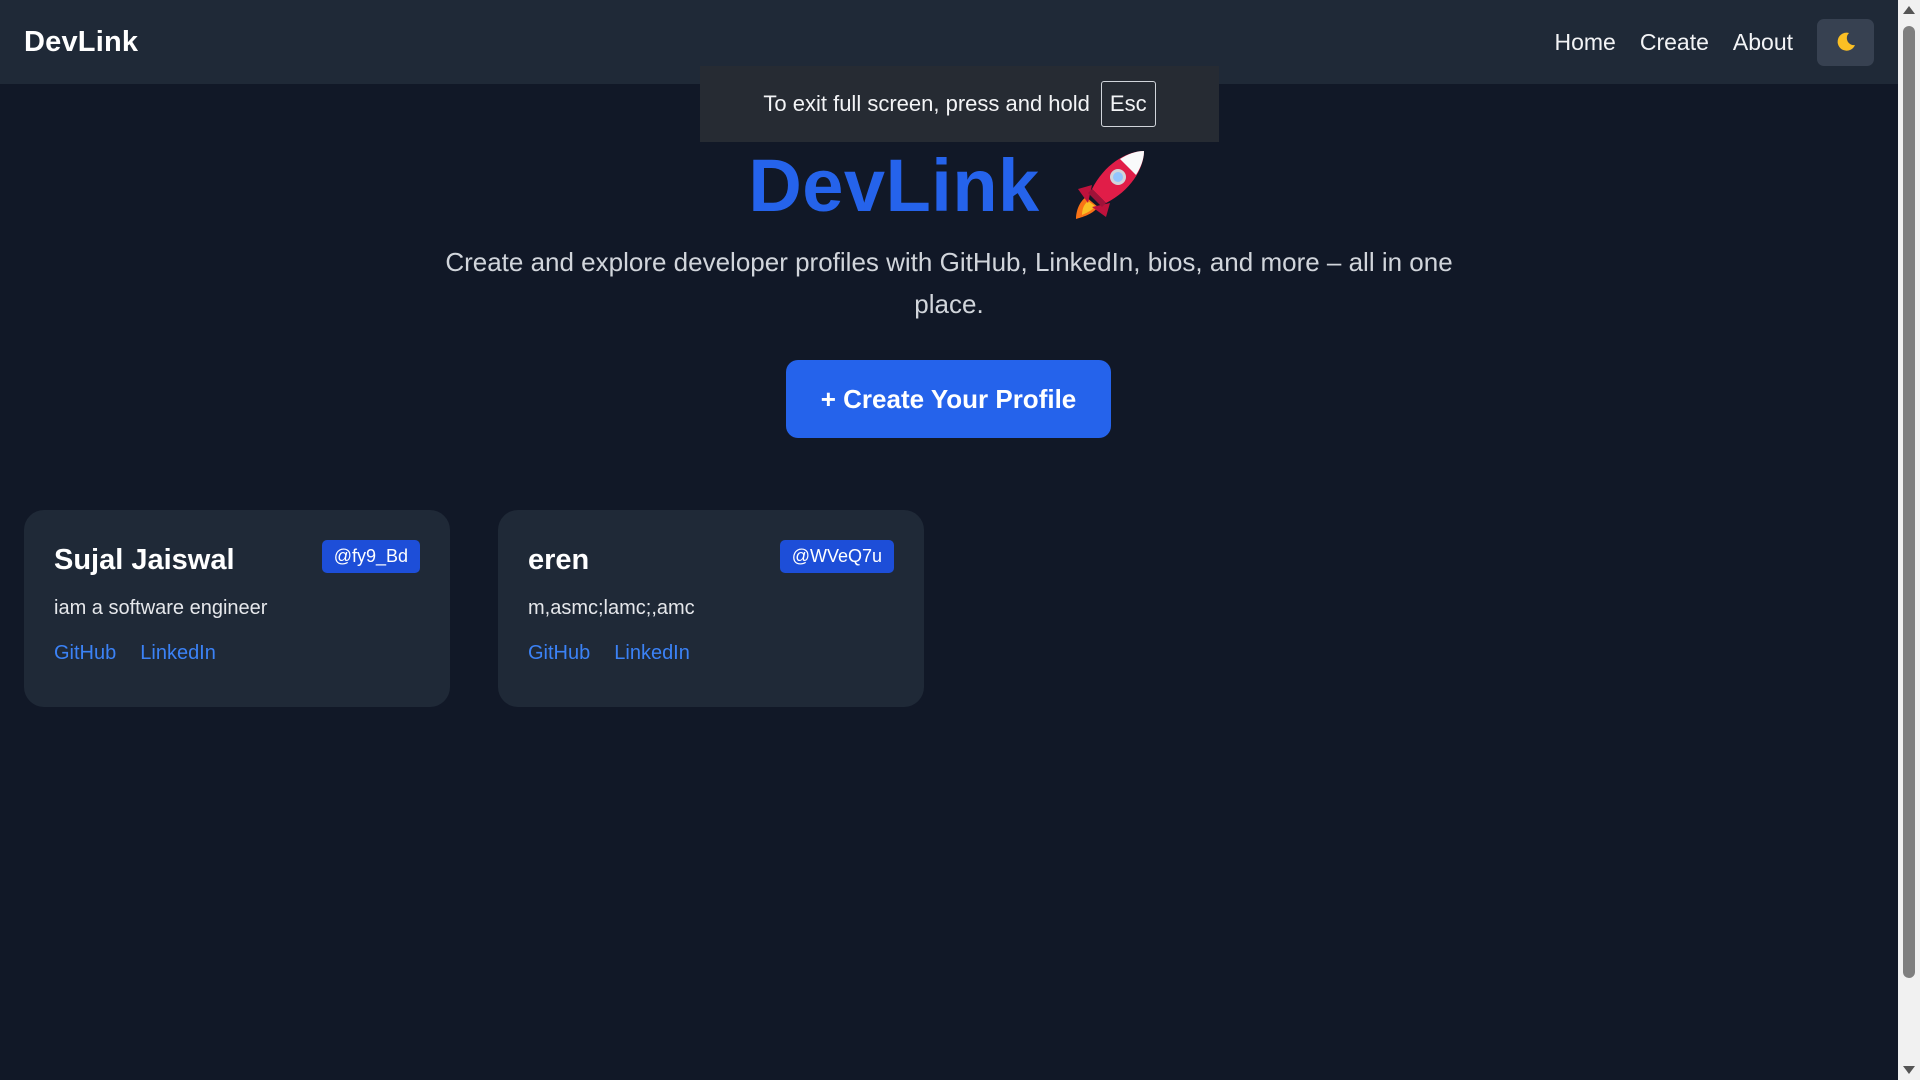  What do you see at coordinates (237, 558) in the screenshot?
I see `profile-card-header: Sujal Jaiswal @fy9_Bd` at bounding box center [237, 558].